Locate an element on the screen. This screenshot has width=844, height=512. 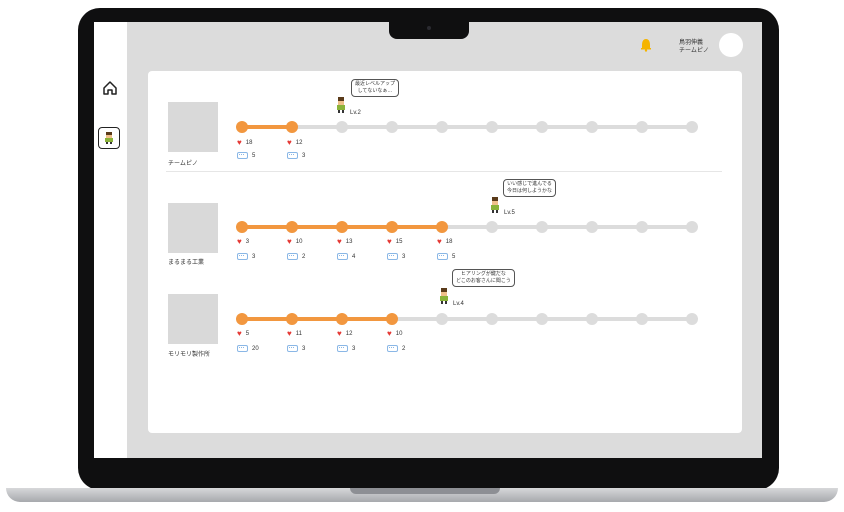
speech-bubble: ヒアリングが鍵だな どこのお客さんに聞こう is located at coordinates (483, 278).